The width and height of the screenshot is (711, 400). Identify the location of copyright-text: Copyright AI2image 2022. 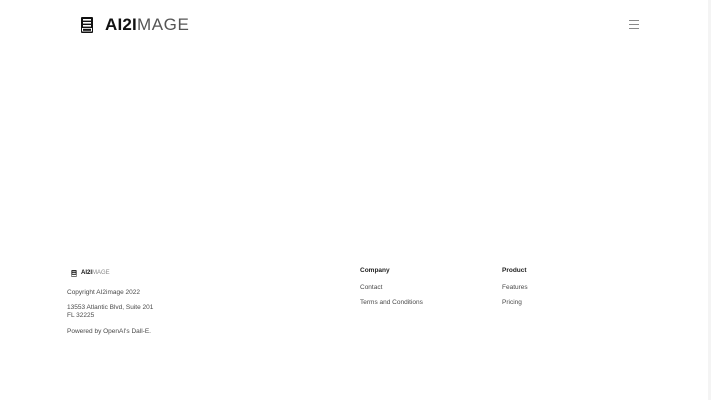
(103, 292).